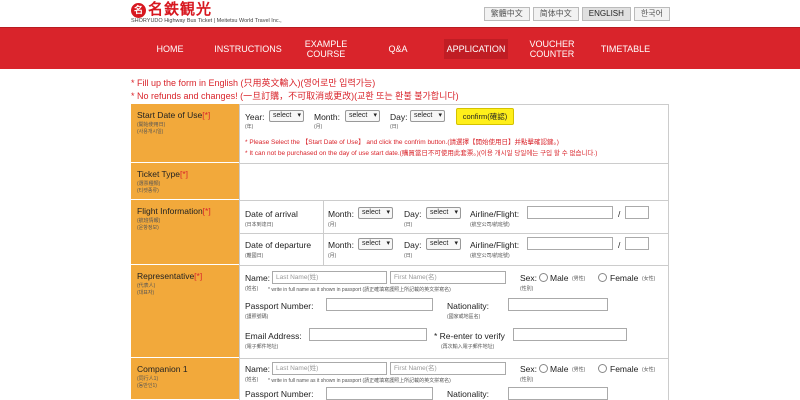  What do you see at coordinates (602, 277) in the screenshot?
I see `rep-female-radio` at bounding box center [602, 277].